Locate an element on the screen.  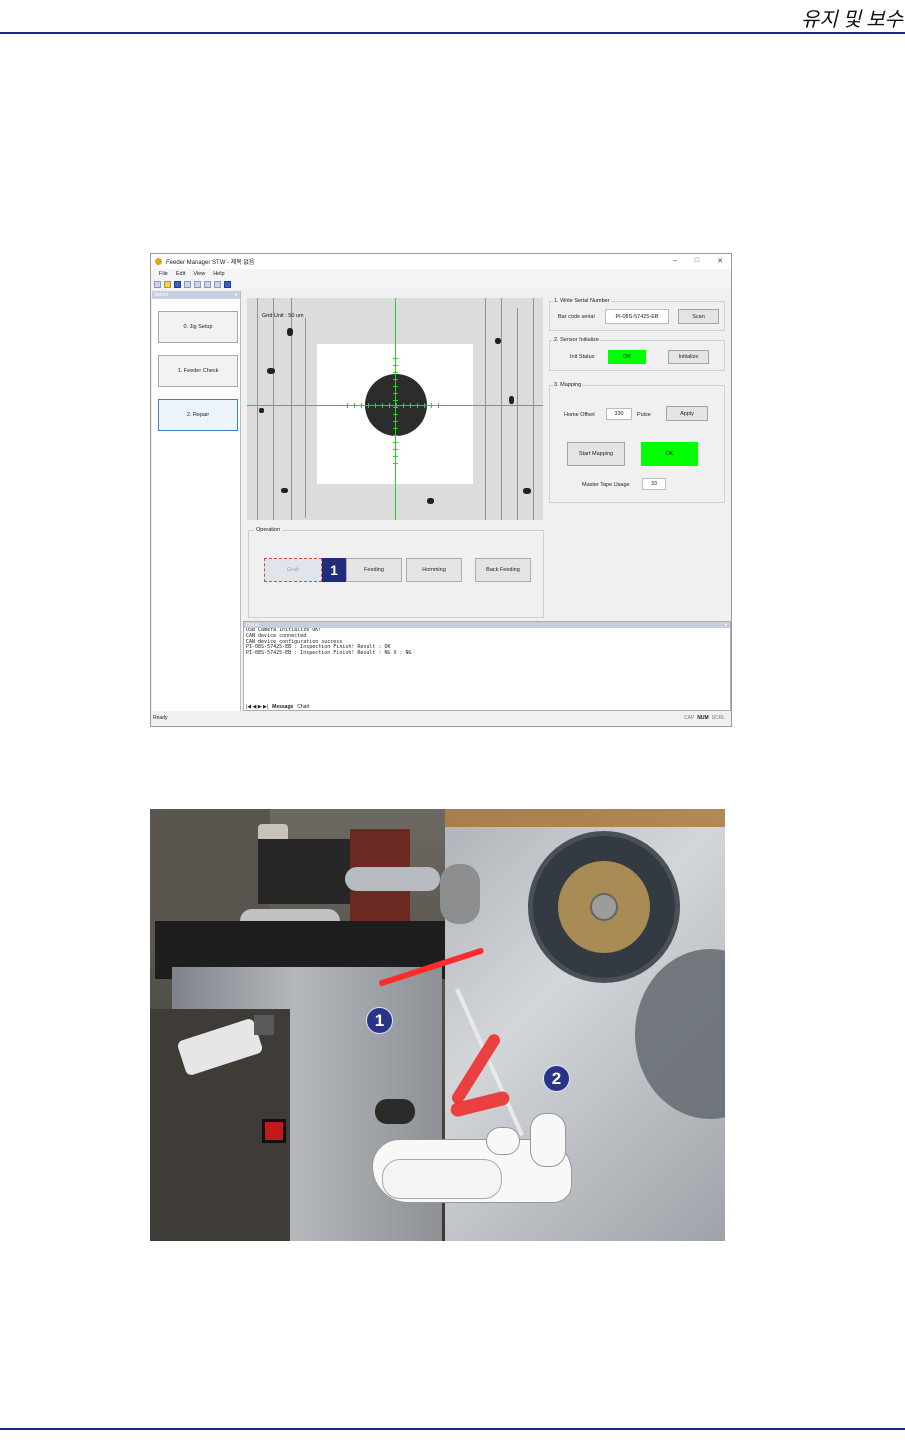
document-header-title: 유지 및 보수 is located at coordinates (852, 20).